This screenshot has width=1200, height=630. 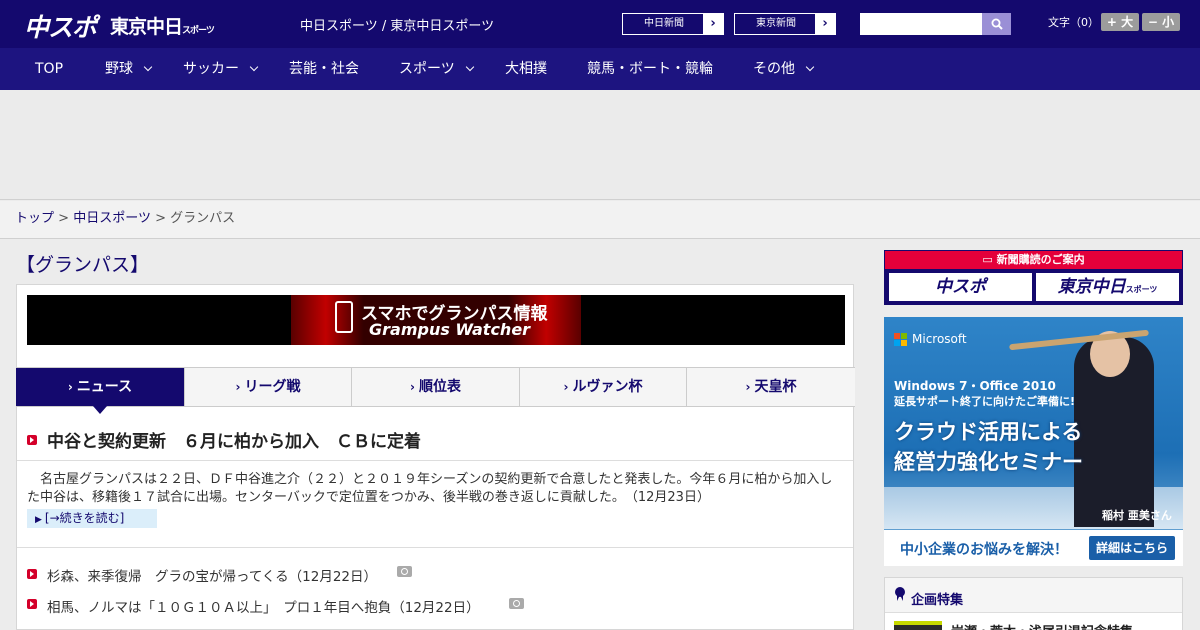 What do you see at coordinates (984, 550) in the screenshot?
I see `ad-question: 中小企業のお悩みを解決！` at bounding box center [984, 550].